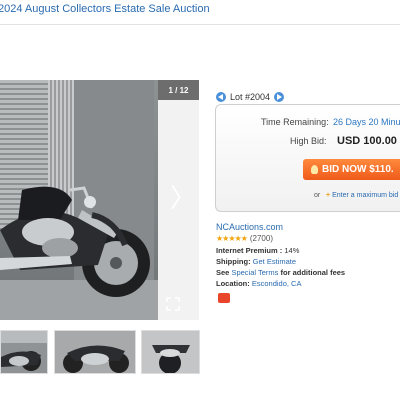  What do you see at coordinates (295, 122) in the screenshot?
I see `time-remaining-label: Time Remaining:` at bounding box center [295, 122].